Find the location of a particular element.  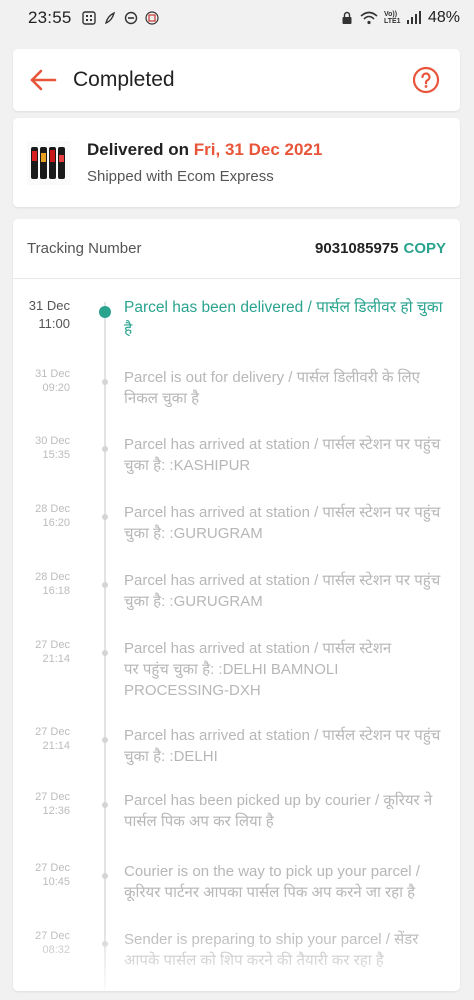

event-date: 30 Dec is located at coordinates (52, 441).